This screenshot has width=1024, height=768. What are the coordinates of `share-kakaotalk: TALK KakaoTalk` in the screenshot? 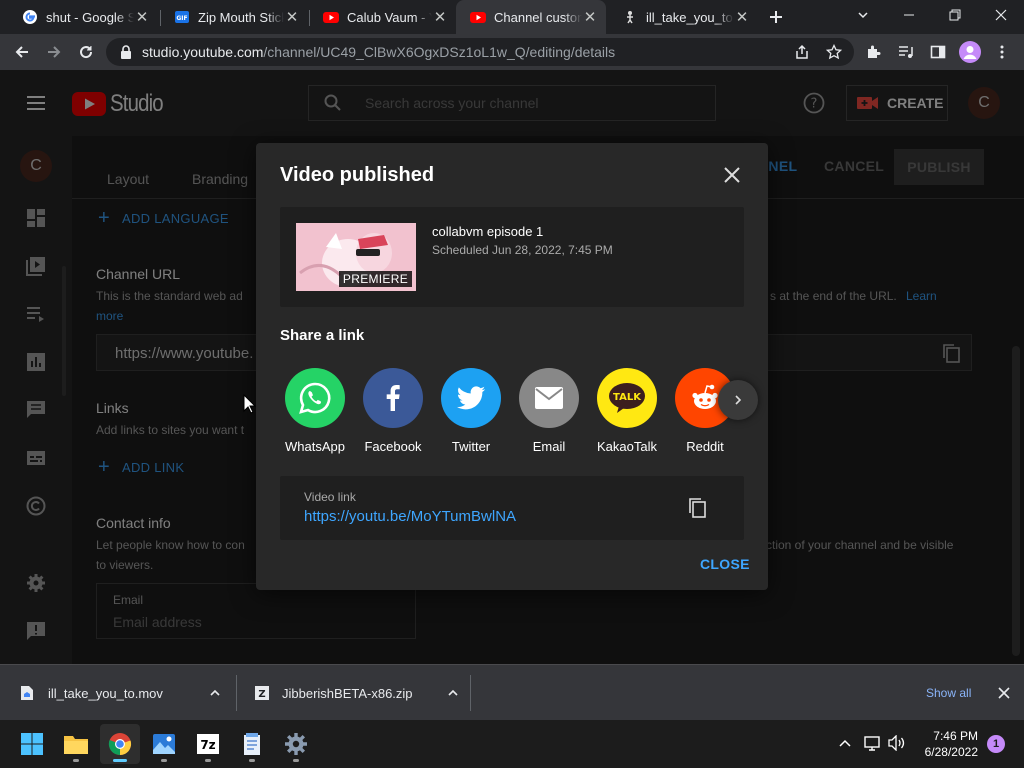 It's located at (627, 411).